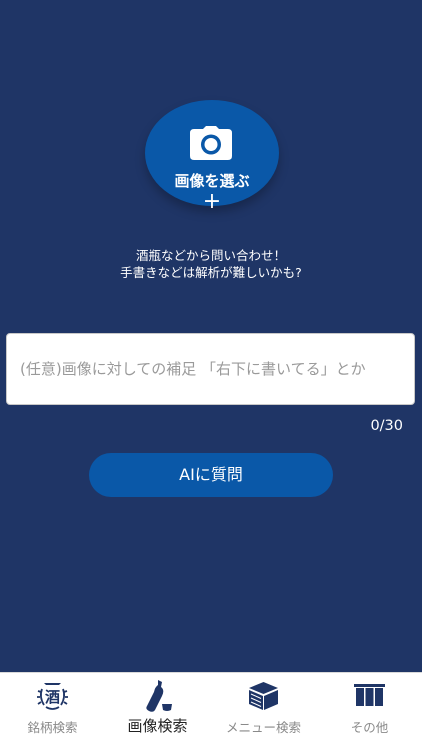 The height and width of the screenshot is (751, 422). Describe the element at coordinates (212, 201) in the screenshot. I see `plus-icon: +` at that location.